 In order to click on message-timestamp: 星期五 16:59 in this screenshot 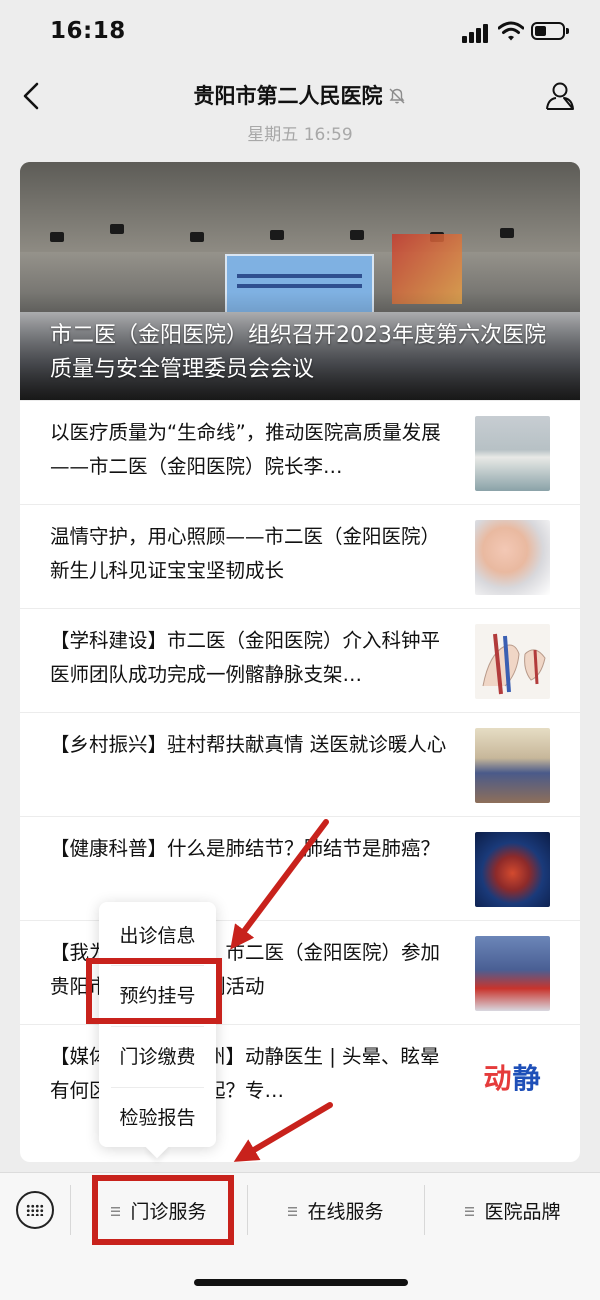, I will do `click(300, 135)`.